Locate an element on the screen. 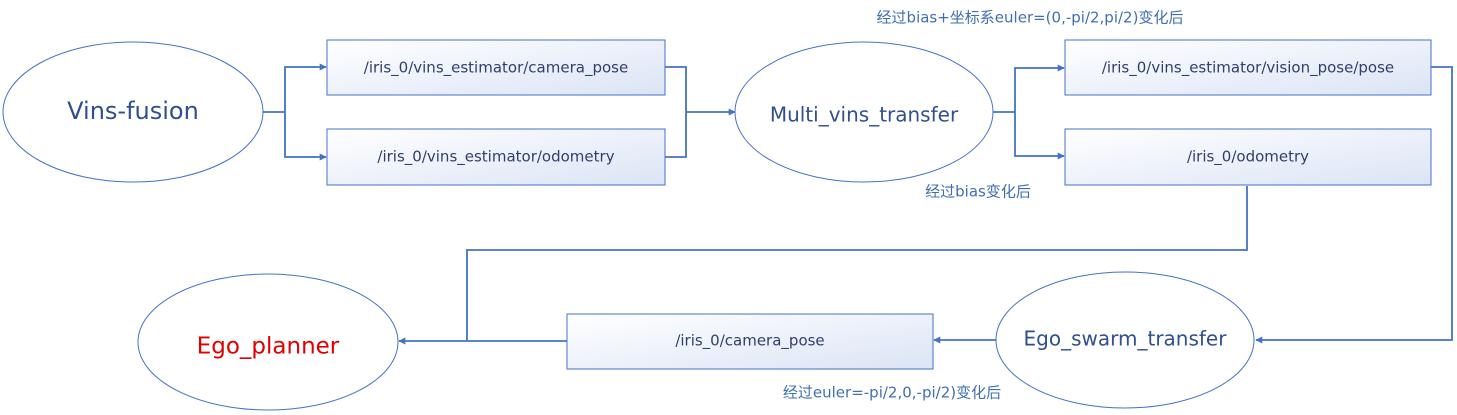 The image size is (1457, 415). topic-box-vision-pose: /iris_0/vins_estimator/vision_pose/pose is located at coordinates (1248, 67).